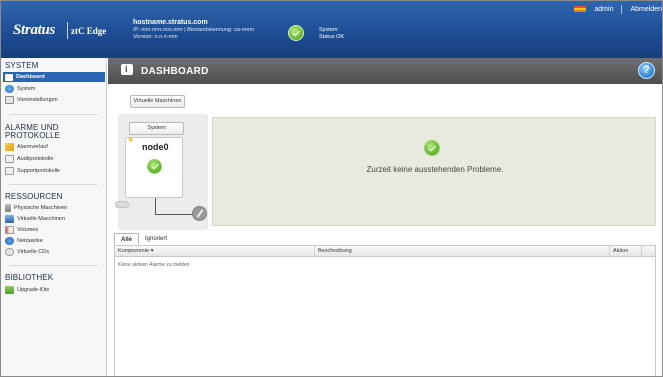 This screenshot has width=663, height=377. Describe the element at coordinates (9, 159) in the screenshot. I see `audit-log-icon` at that location.